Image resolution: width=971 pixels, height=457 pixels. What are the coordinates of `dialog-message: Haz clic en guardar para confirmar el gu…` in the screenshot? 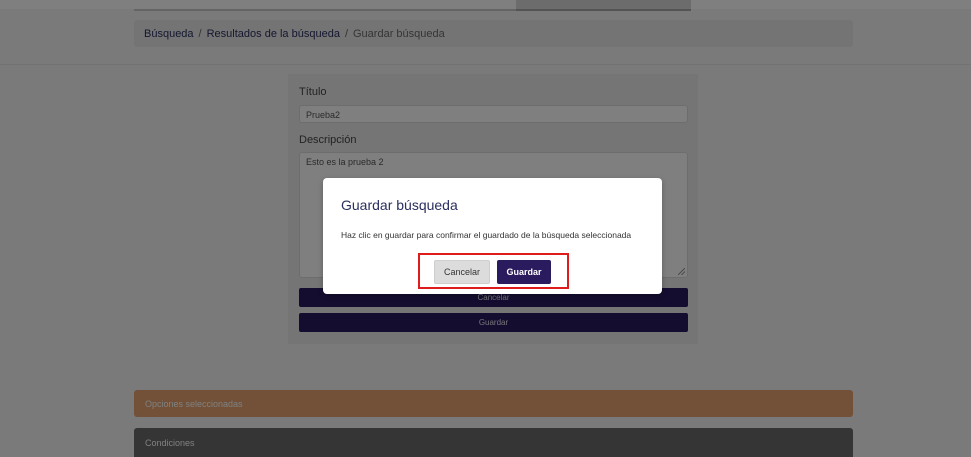 It's located at (486, 235).